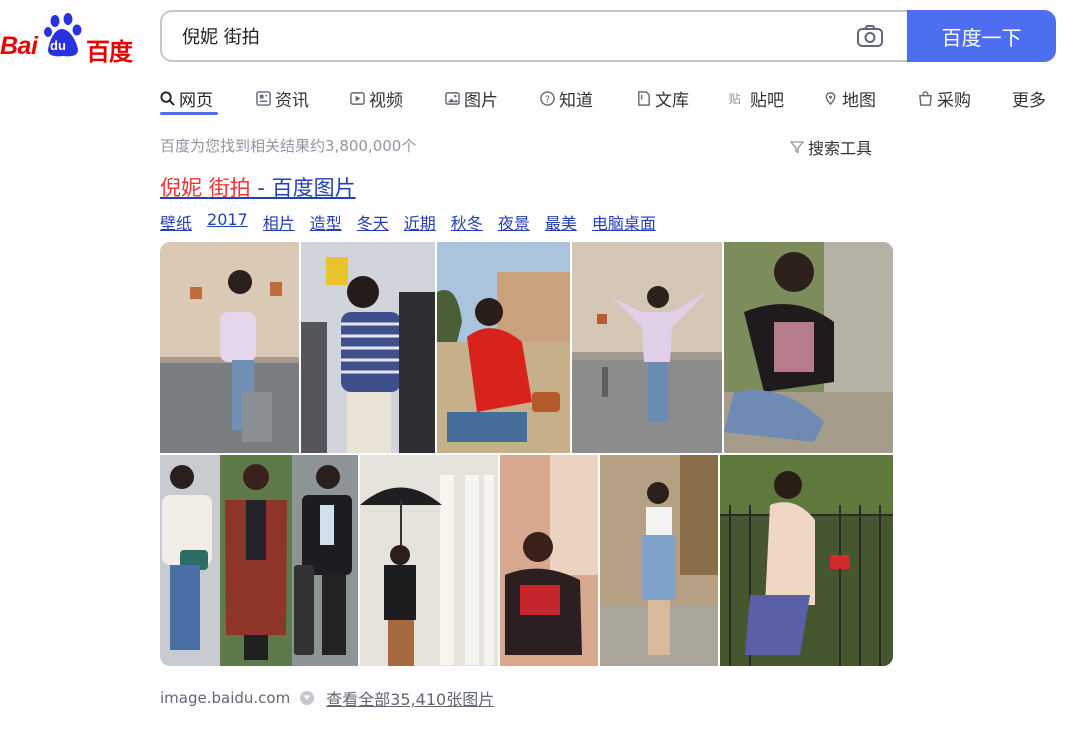  I want to click on title-highlight-1: 倪妮, so click(181, 188).